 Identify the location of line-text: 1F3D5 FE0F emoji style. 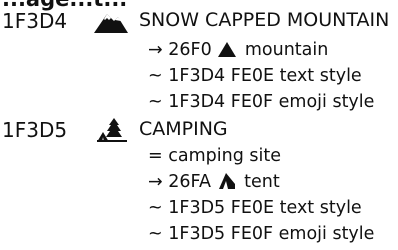
(271, 234).